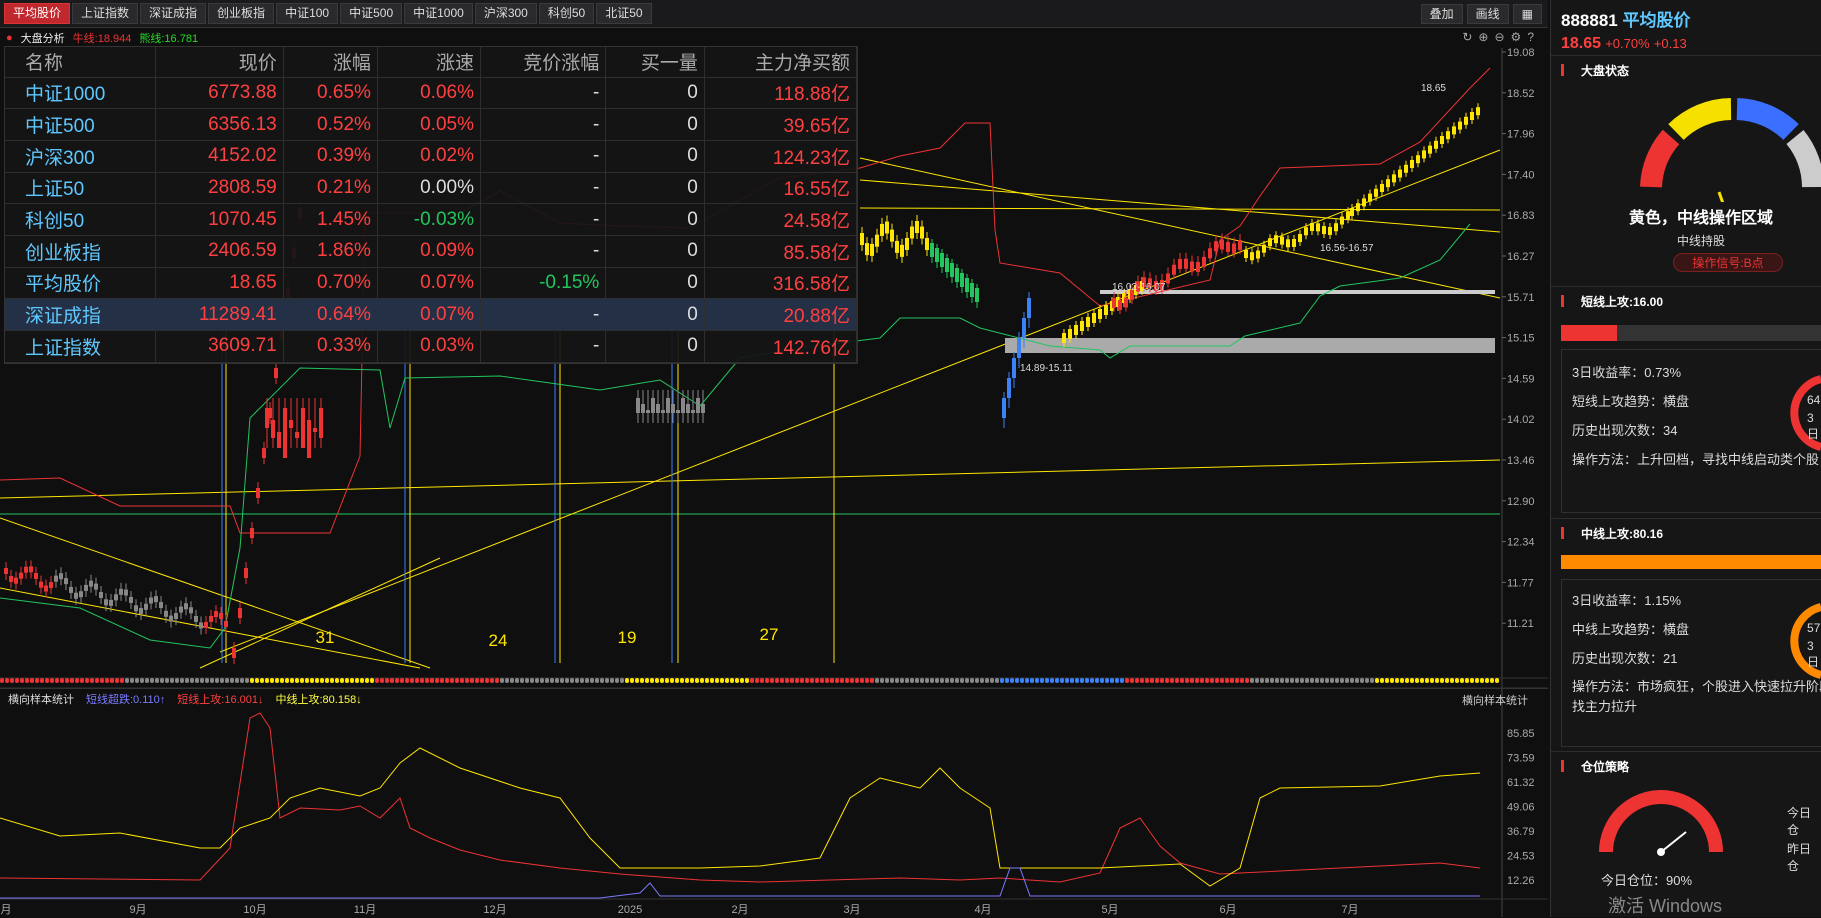  What do you see at coordinates (655, 346) in the screenshot?
I see `table-cell: 0` at bounding box center [655, 346].